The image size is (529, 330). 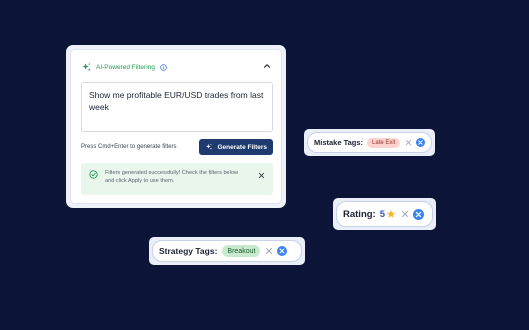 I want to click on mistake-tags-label: Mistake Tags:, so click(x=339, y=142).